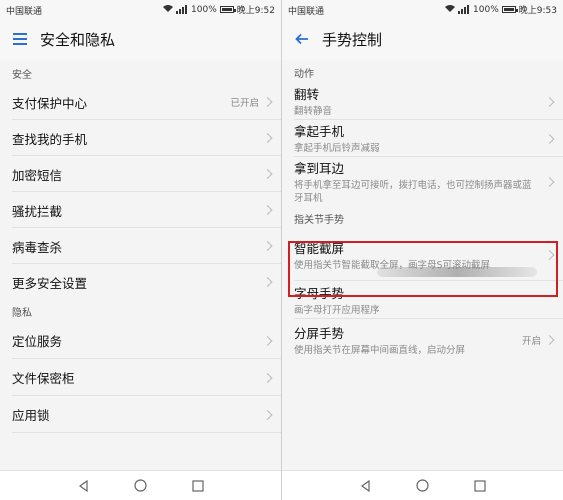 The height and width of the screenshot is (500, 563). What do you see at coordinates (531, 341) in the screenshot?
I see `status-value: 开启` at bounding box center [531, 341].